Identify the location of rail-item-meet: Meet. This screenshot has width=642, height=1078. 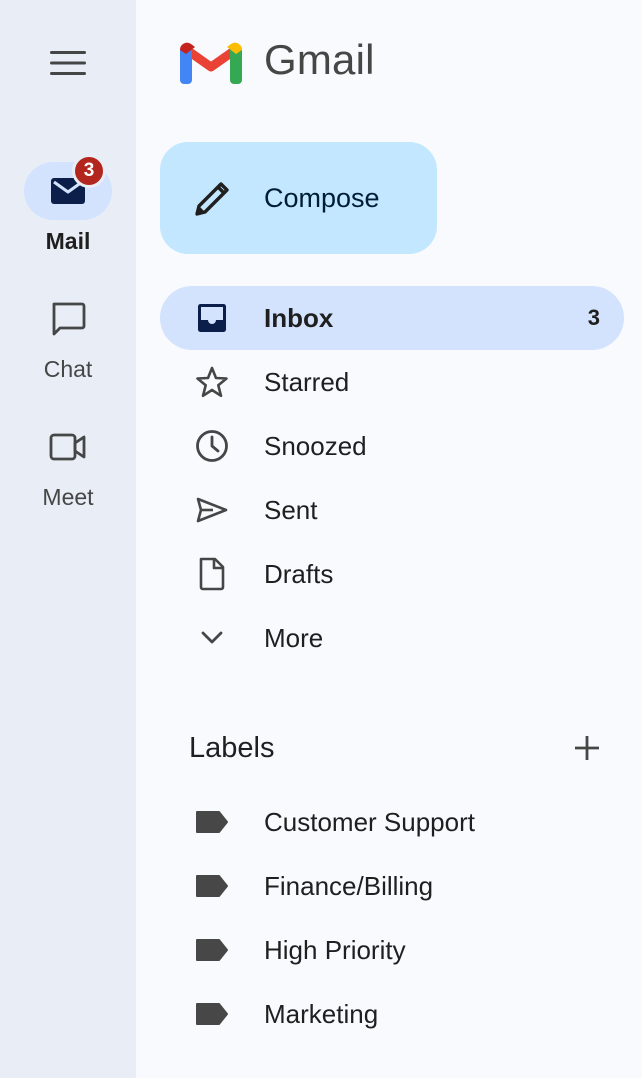
(68, 464).